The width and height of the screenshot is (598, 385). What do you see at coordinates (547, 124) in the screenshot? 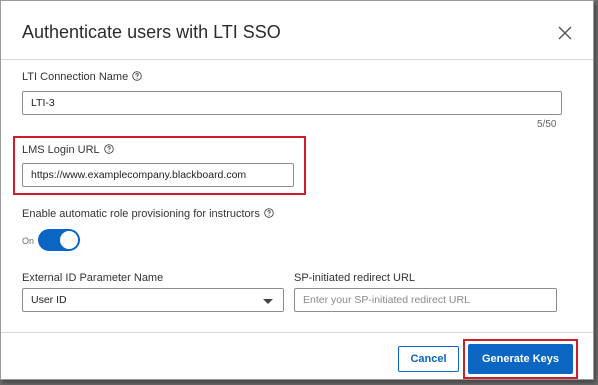
I see `character-counter: 5/50` at bounding box center [547, 124].